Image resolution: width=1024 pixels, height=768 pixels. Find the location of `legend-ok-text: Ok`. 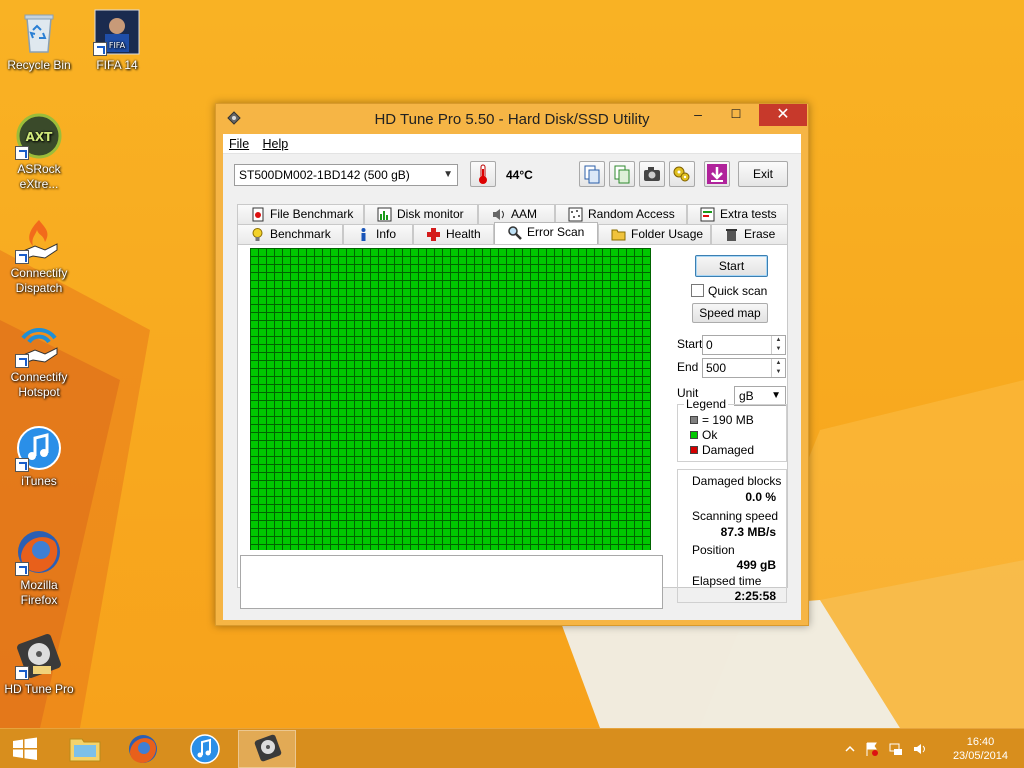

legend-ok-text: Ok is located at coordinates (710, 435).